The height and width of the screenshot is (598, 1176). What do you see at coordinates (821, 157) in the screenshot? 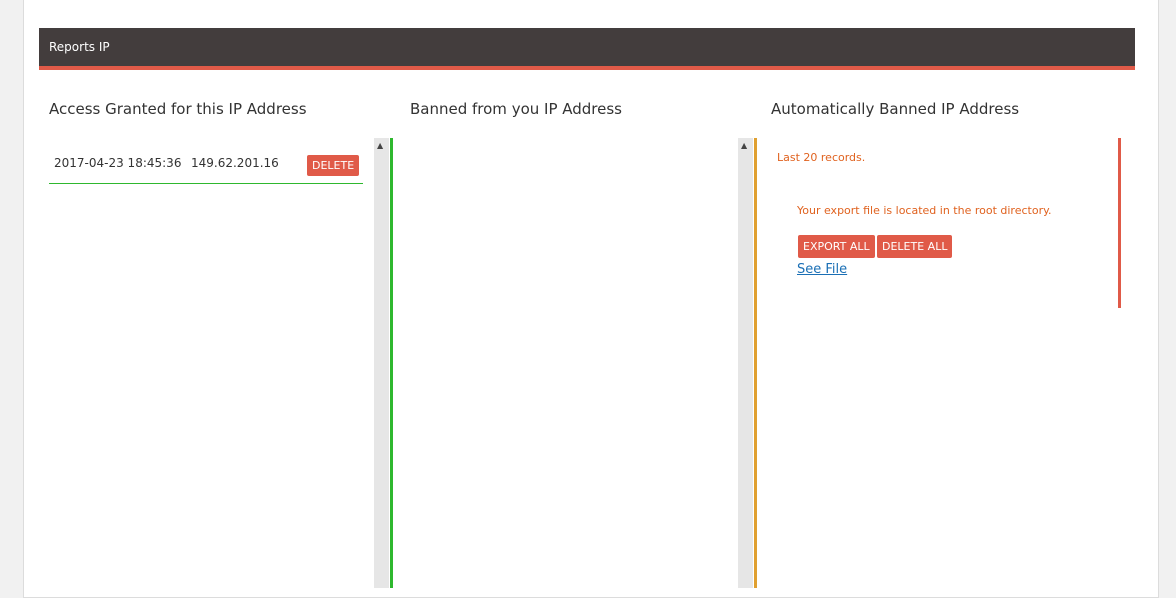
I see `records-note: Last 20 records.` at bounding box center [821, 157].